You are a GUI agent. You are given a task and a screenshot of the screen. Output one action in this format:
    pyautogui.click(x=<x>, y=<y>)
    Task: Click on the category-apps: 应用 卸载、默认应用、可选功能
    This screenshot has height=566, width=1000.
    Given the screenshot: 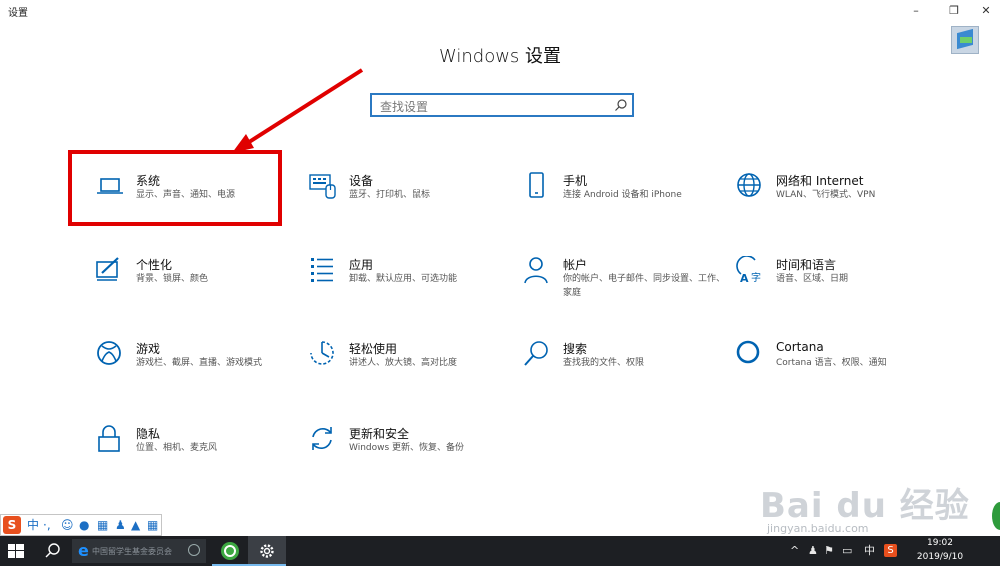 What is the action you would take?
    pyautogui.click(x=409, y=286)
    